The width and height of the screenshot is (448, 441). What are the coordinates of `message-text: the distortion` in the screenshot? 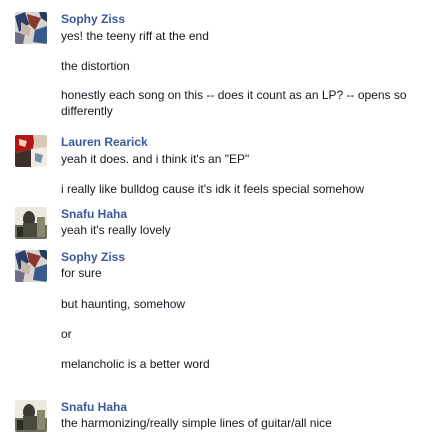 It's located at (95, 66).